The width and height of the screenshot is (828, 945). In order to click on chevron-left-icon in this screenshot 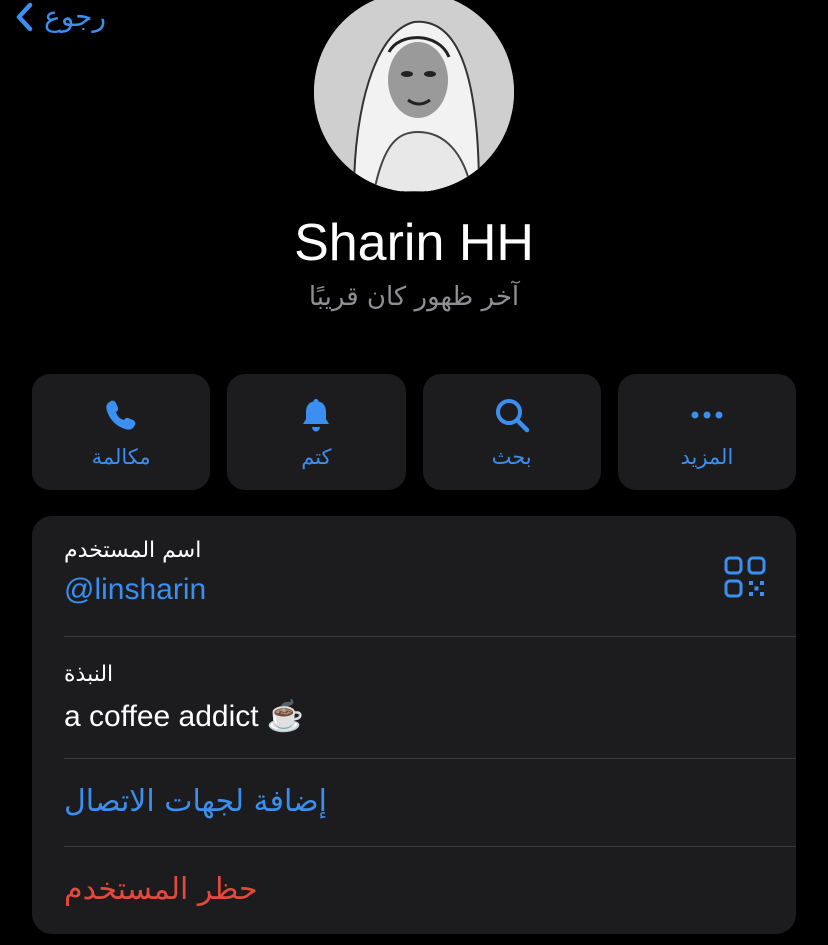, I will do `click(24, 16)`.